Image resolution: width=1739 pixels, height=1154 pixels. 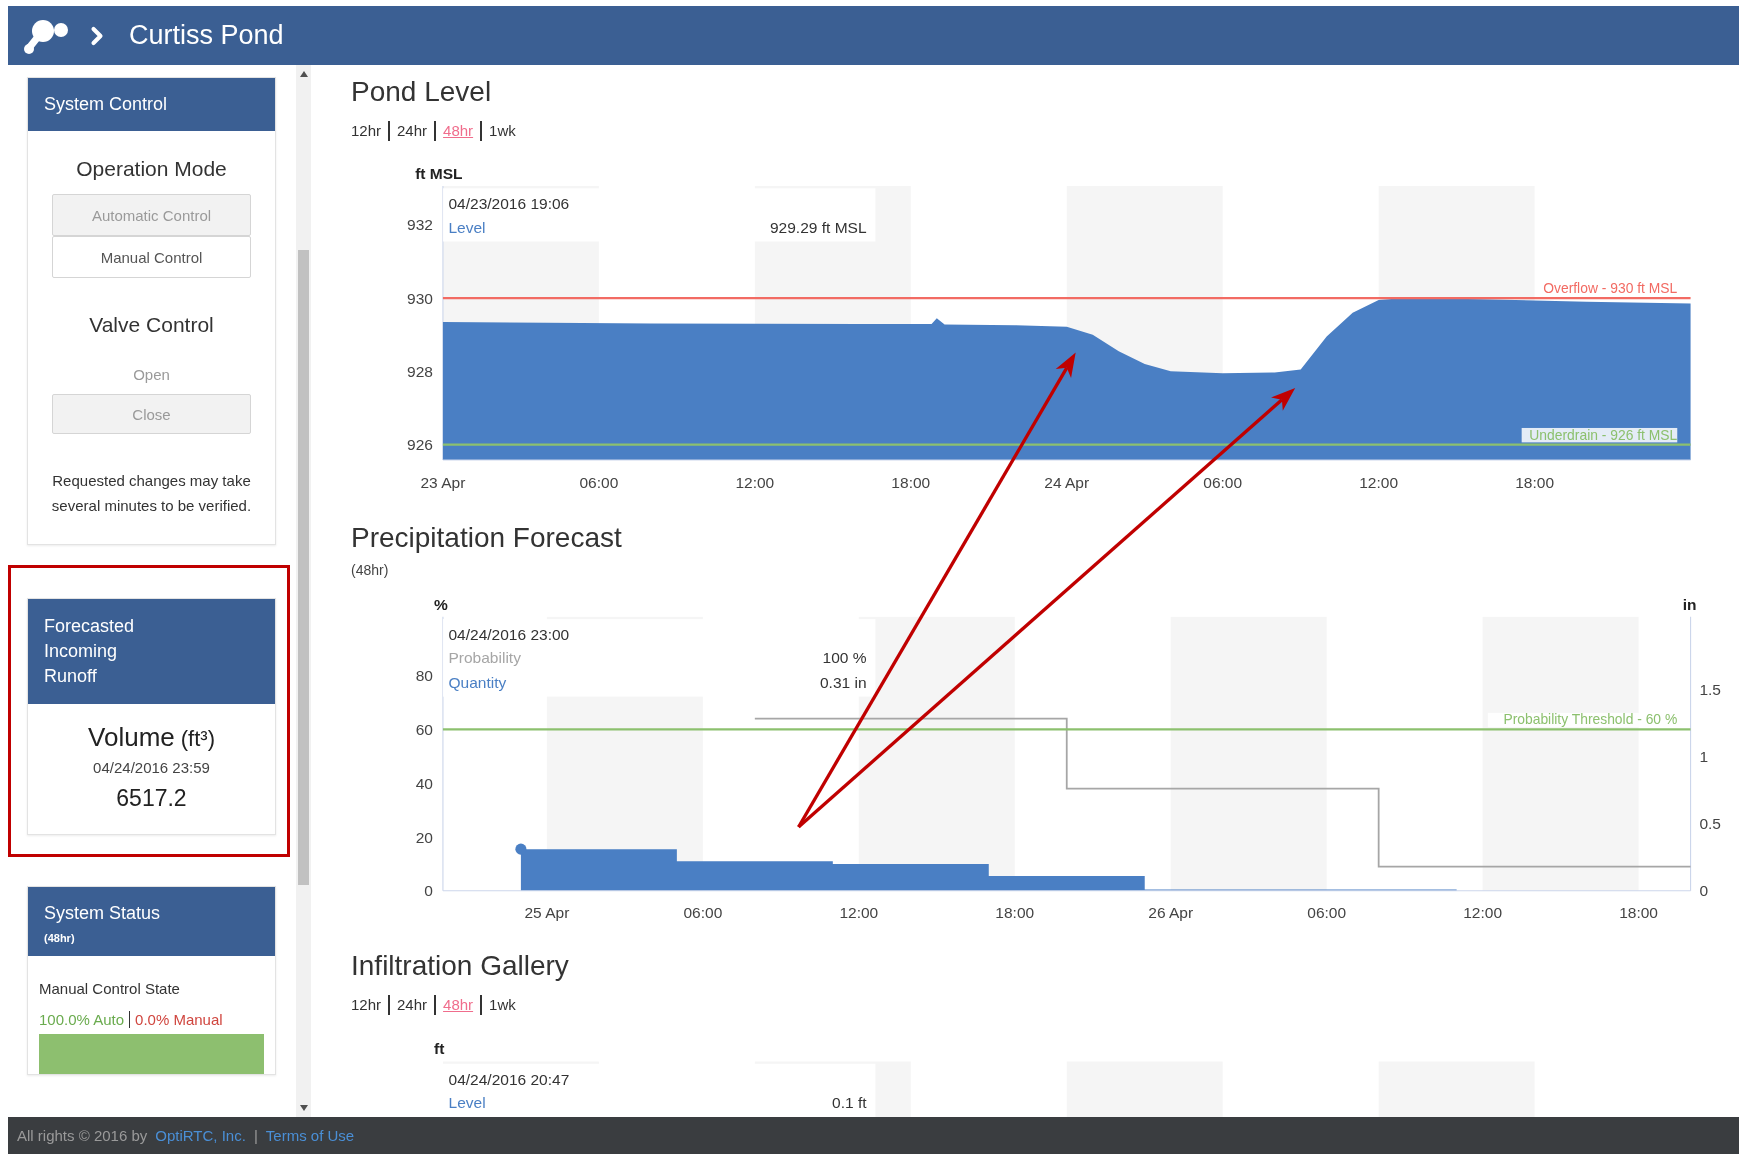 I want to click on auto-percent: 100.0% Auto, so click(x=82, y=1019).